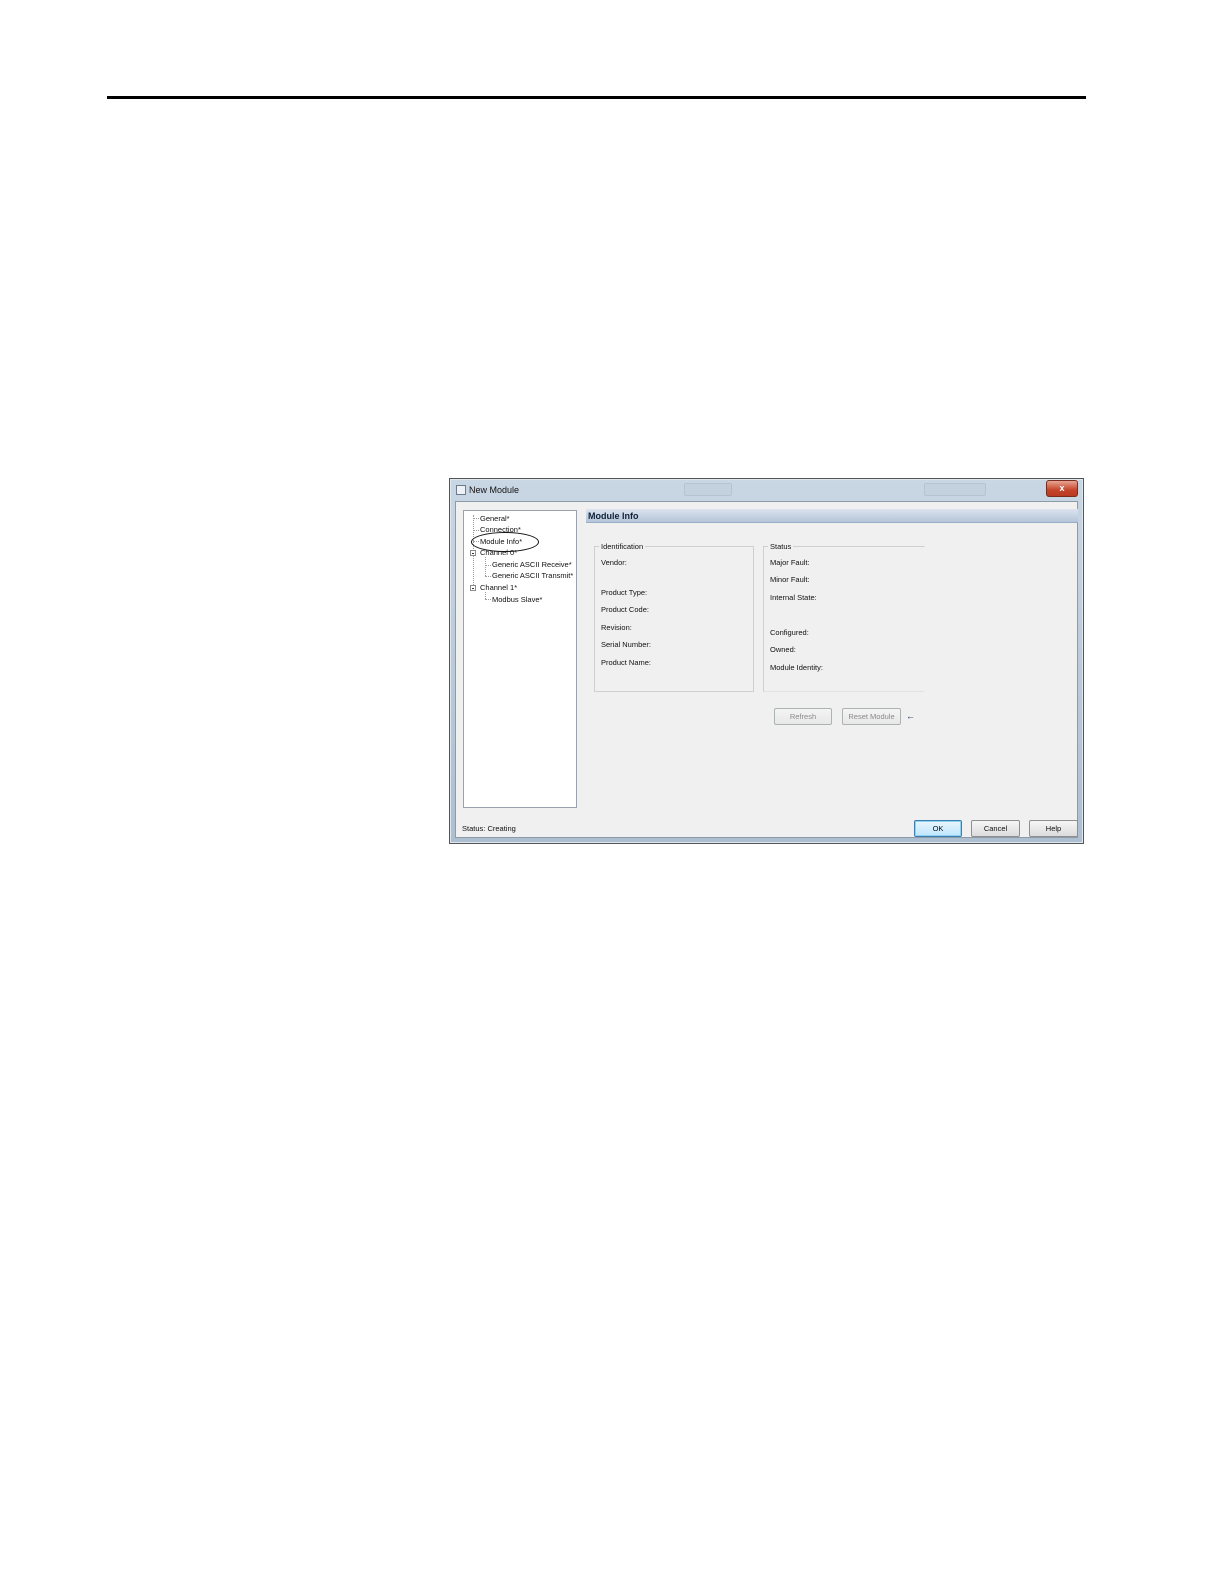 The height and width of the screenshot is (1584, 1224). What do you see at coordinates (498, 588) in the screenshot?
I see `tree-item-channel-1: Channel 1*` at bounding box center [498, 588].